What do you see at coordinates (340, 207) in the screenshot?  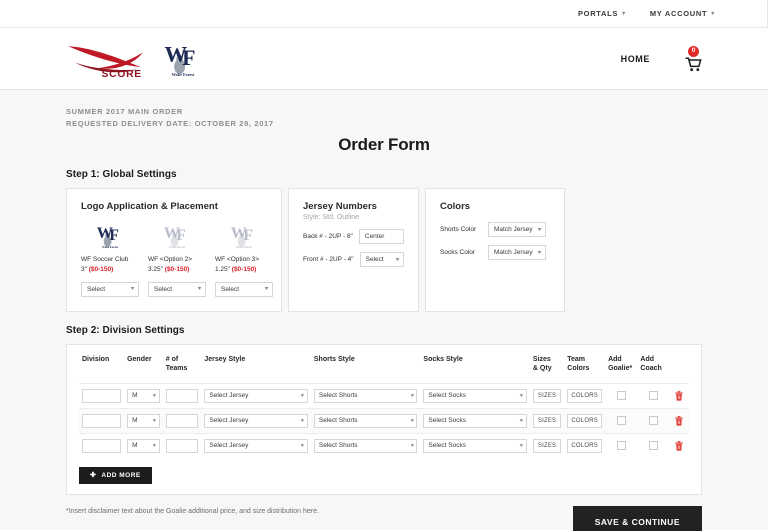 I see `jersey-numbers-title: Jersey Numbers` at bounding box center [340, 207].